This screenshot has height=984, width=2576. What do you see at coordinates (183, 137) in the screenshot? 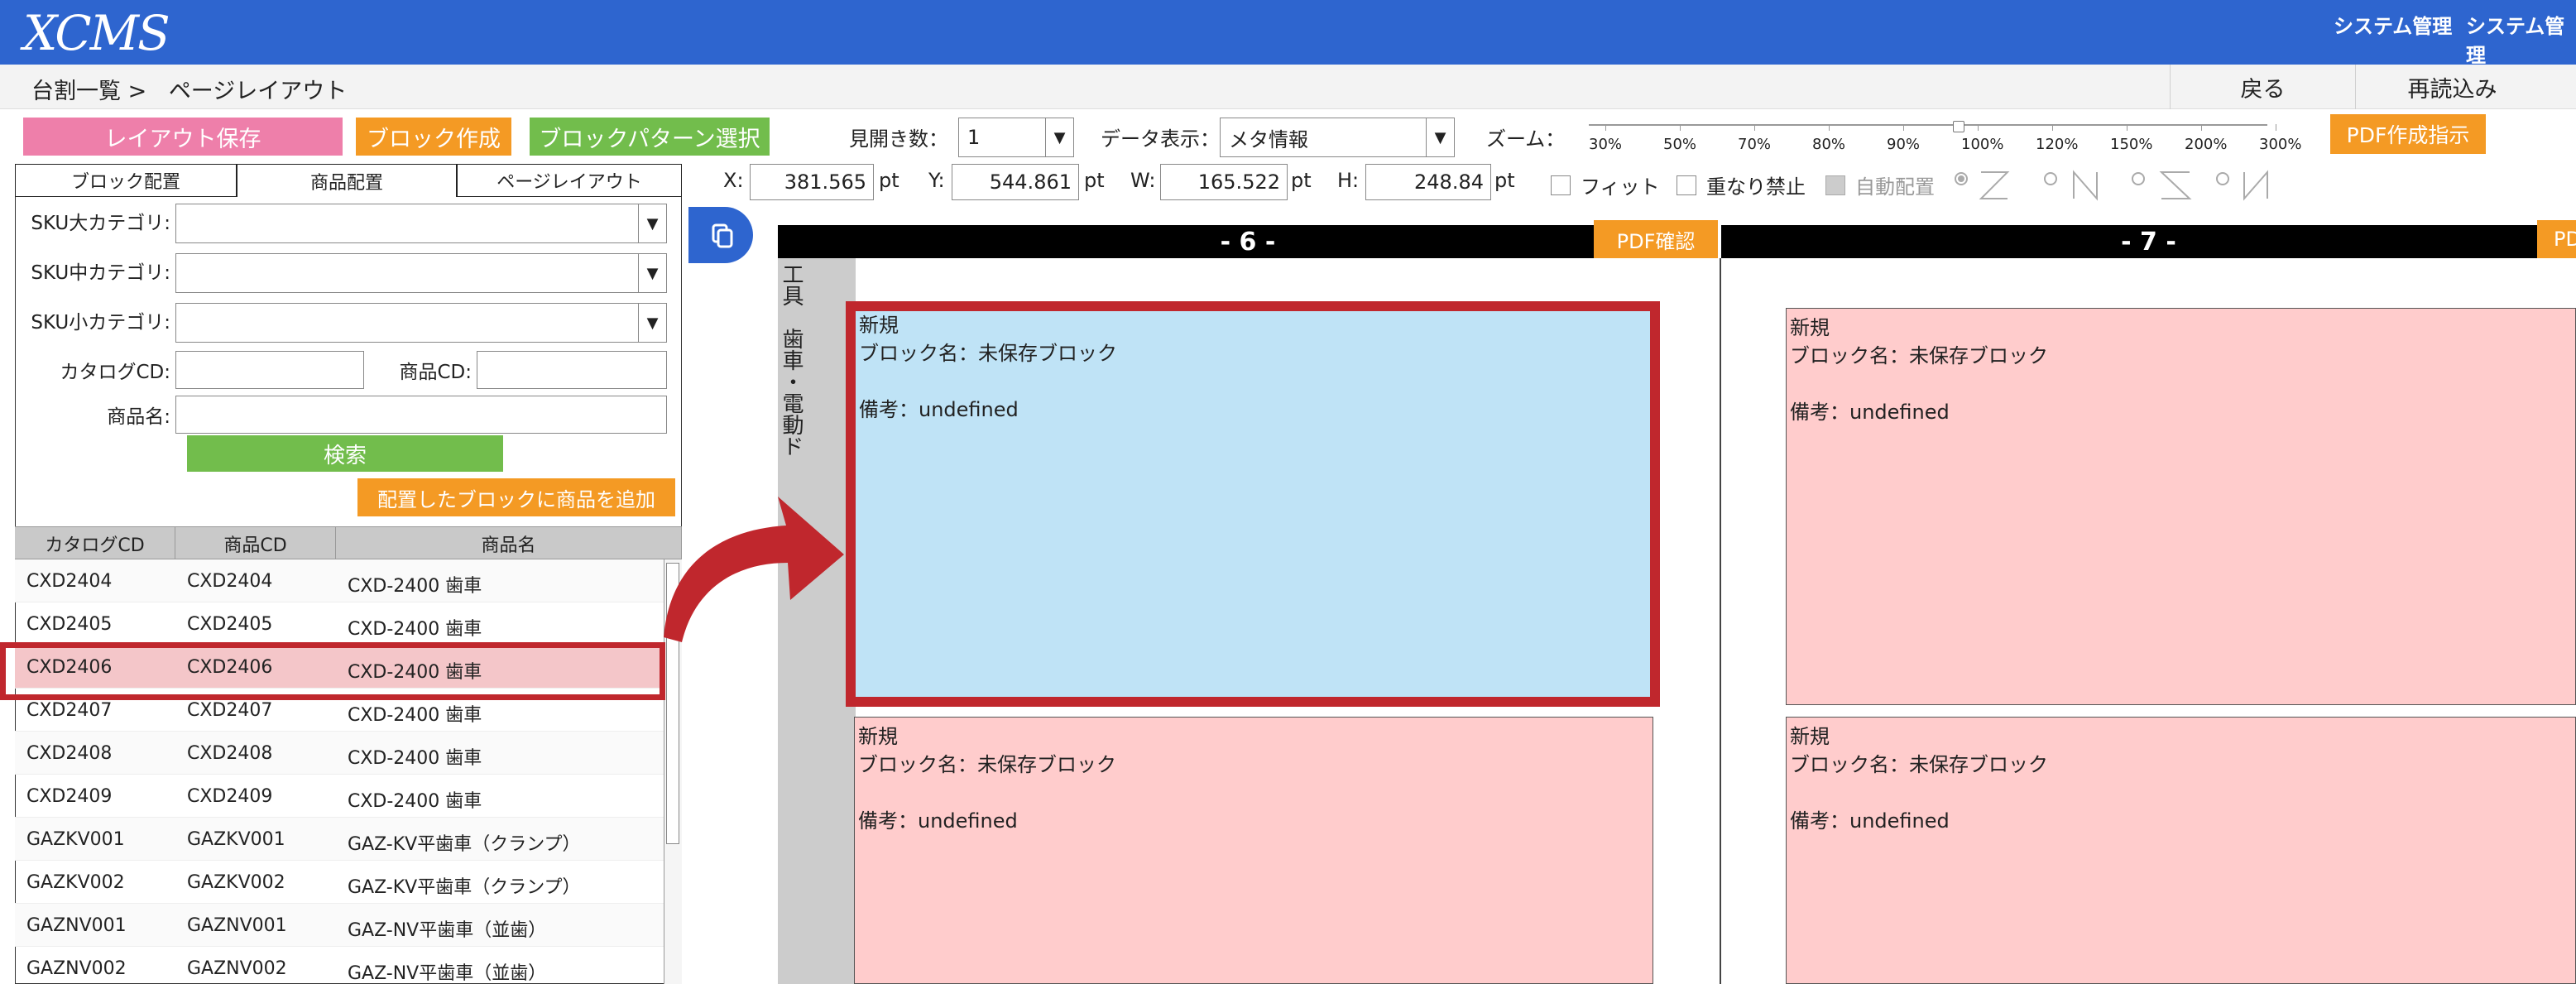
I see `save-layout-button: レイアウト保存` at bounding box center [183, 137].